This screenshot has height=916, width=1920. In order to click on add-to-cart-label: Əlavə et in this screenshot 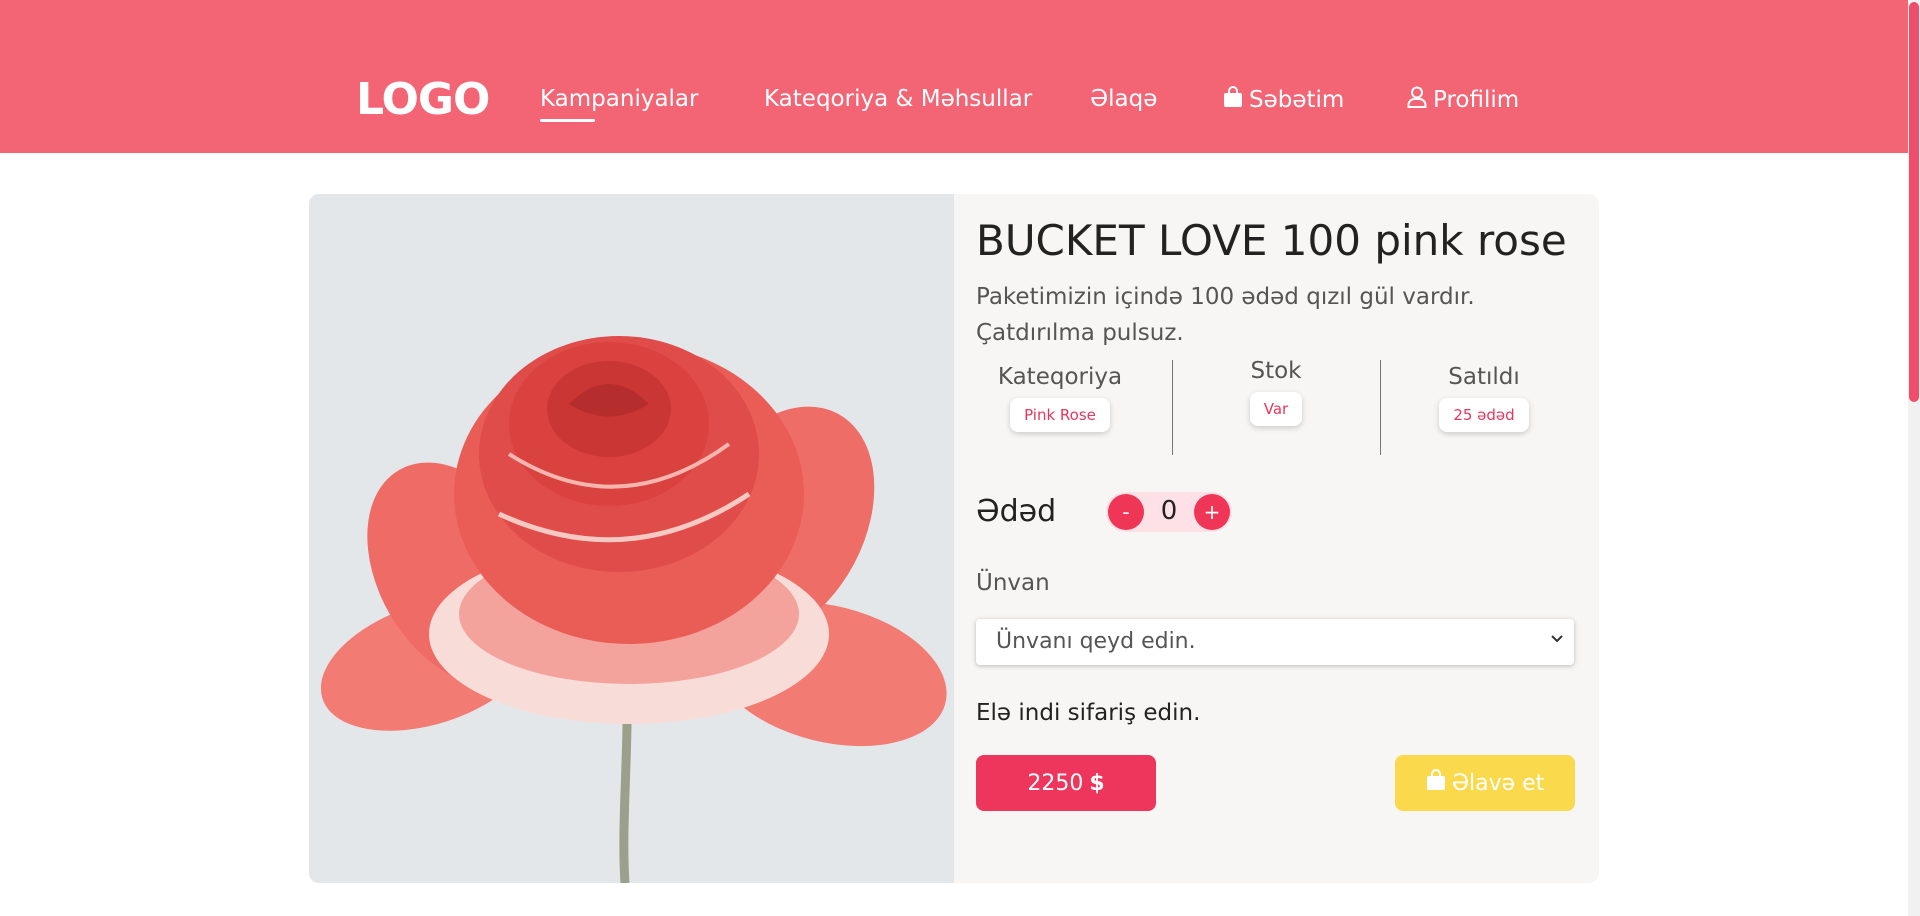, I will do `click(1498, 783)`.